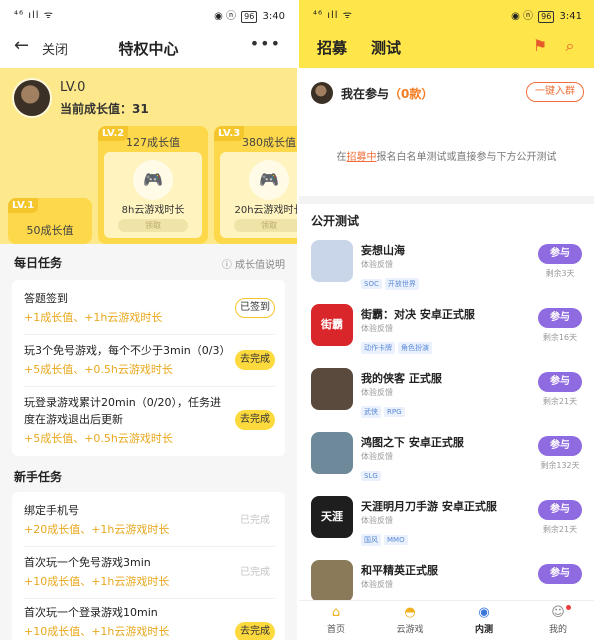  I want to click on participating-section: 我在参与（0款） 一键入群 在招募中报名白名单测试或直接参与下方公开测试, so click(446, 132).